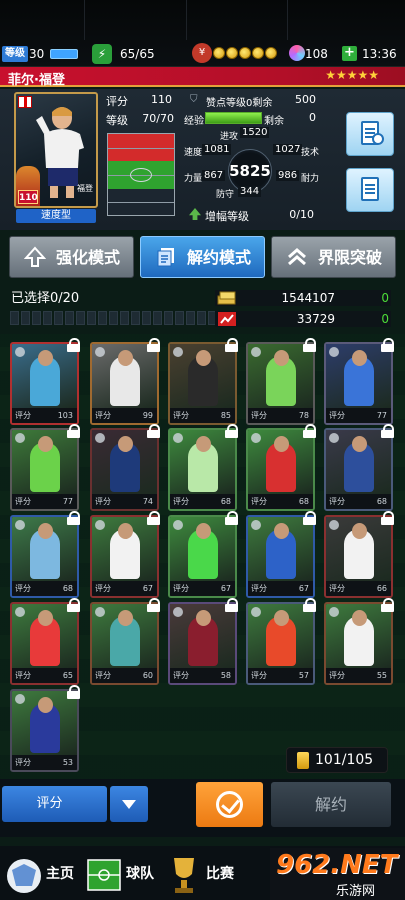 The image size is (405, 900). What do you see at coordinates (315, 319) in the screenshot?
I see `points-value: 33729` at bounding box center [315, 319].